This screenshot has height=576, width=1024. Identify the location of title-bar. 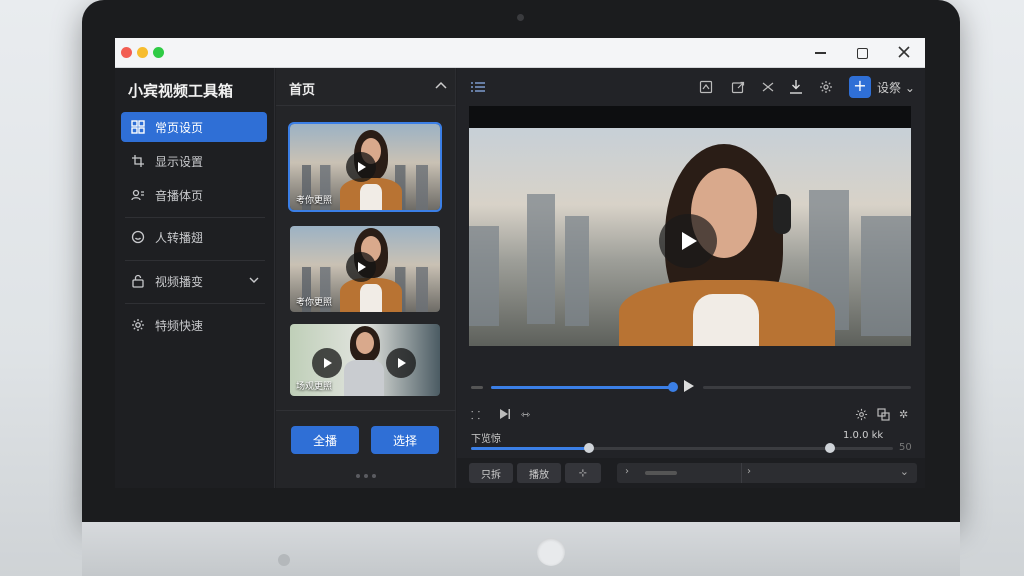
(520, 53).